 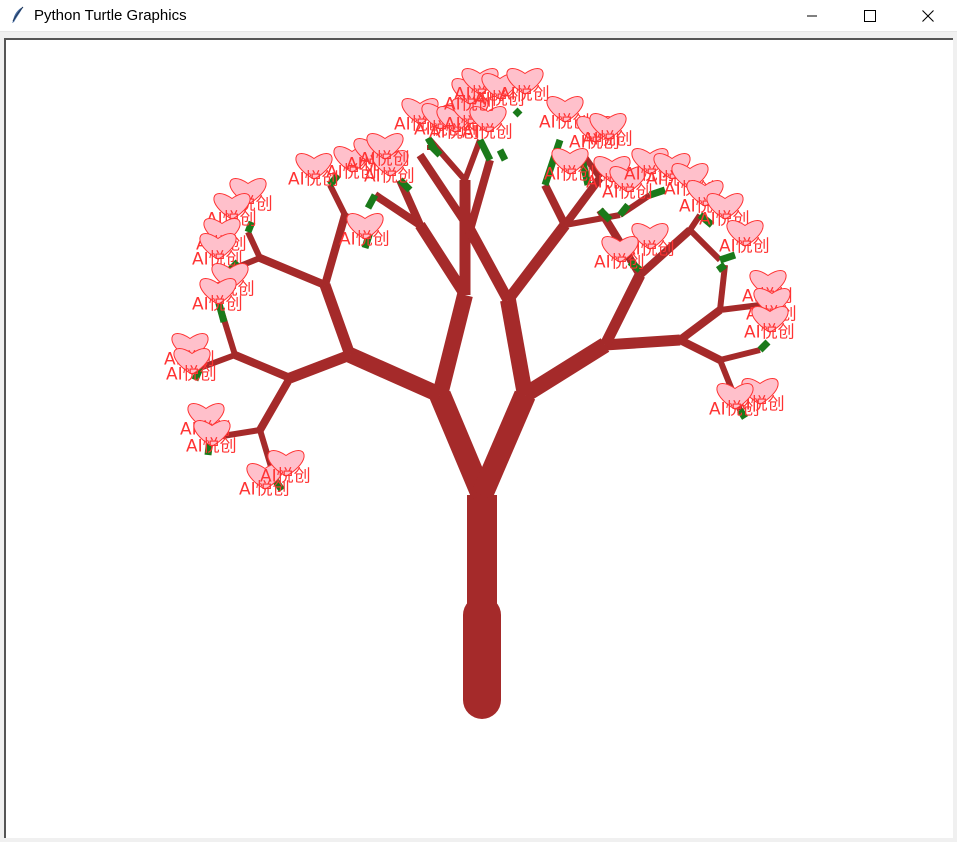 What do you see at coordinates (110, 15) in the screenshot?
I see `window-title: Python Turtle Graphics` at bounding box center [110, 15].